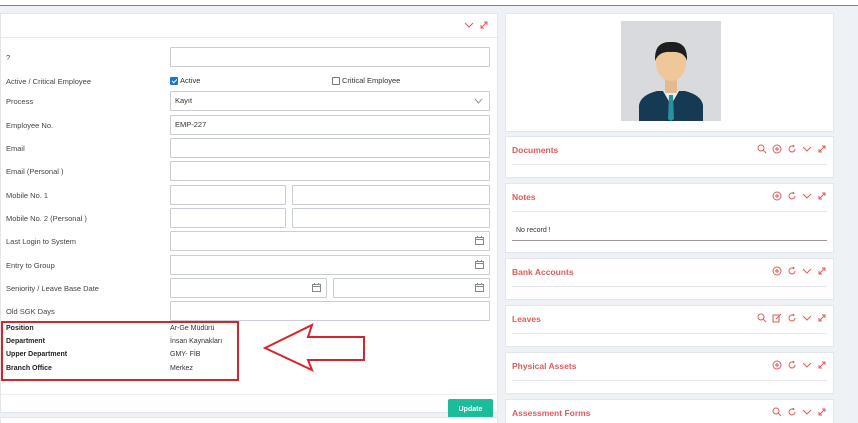 The height and width of the screenshot is (423, 858). What do you see at coordinates (544, 366) in the screenshot?
I see `card-title: Physical Assets` at bounding box center [544, 366].